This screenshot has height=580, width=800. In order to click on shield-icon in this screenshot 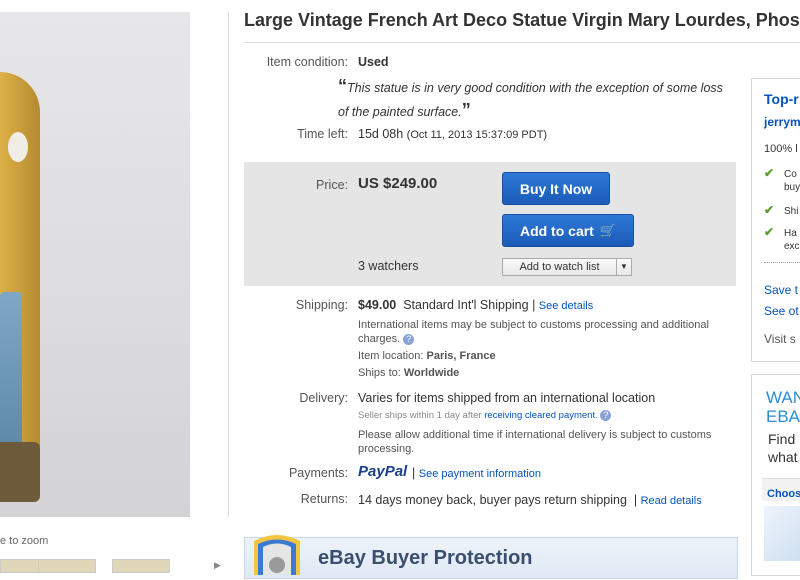, I will do `click(277, 555)`.